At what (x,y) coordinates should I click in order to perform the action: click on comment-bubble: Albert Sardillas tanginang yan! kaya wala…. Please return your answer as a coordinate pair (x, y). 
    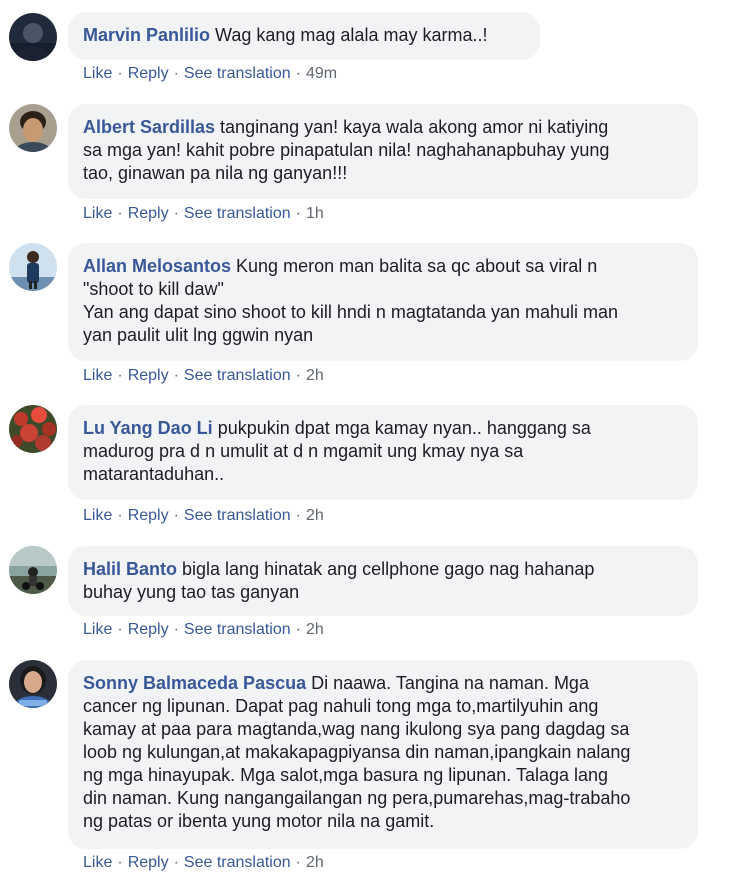
    Looking at the image, I should click on (383, 151).